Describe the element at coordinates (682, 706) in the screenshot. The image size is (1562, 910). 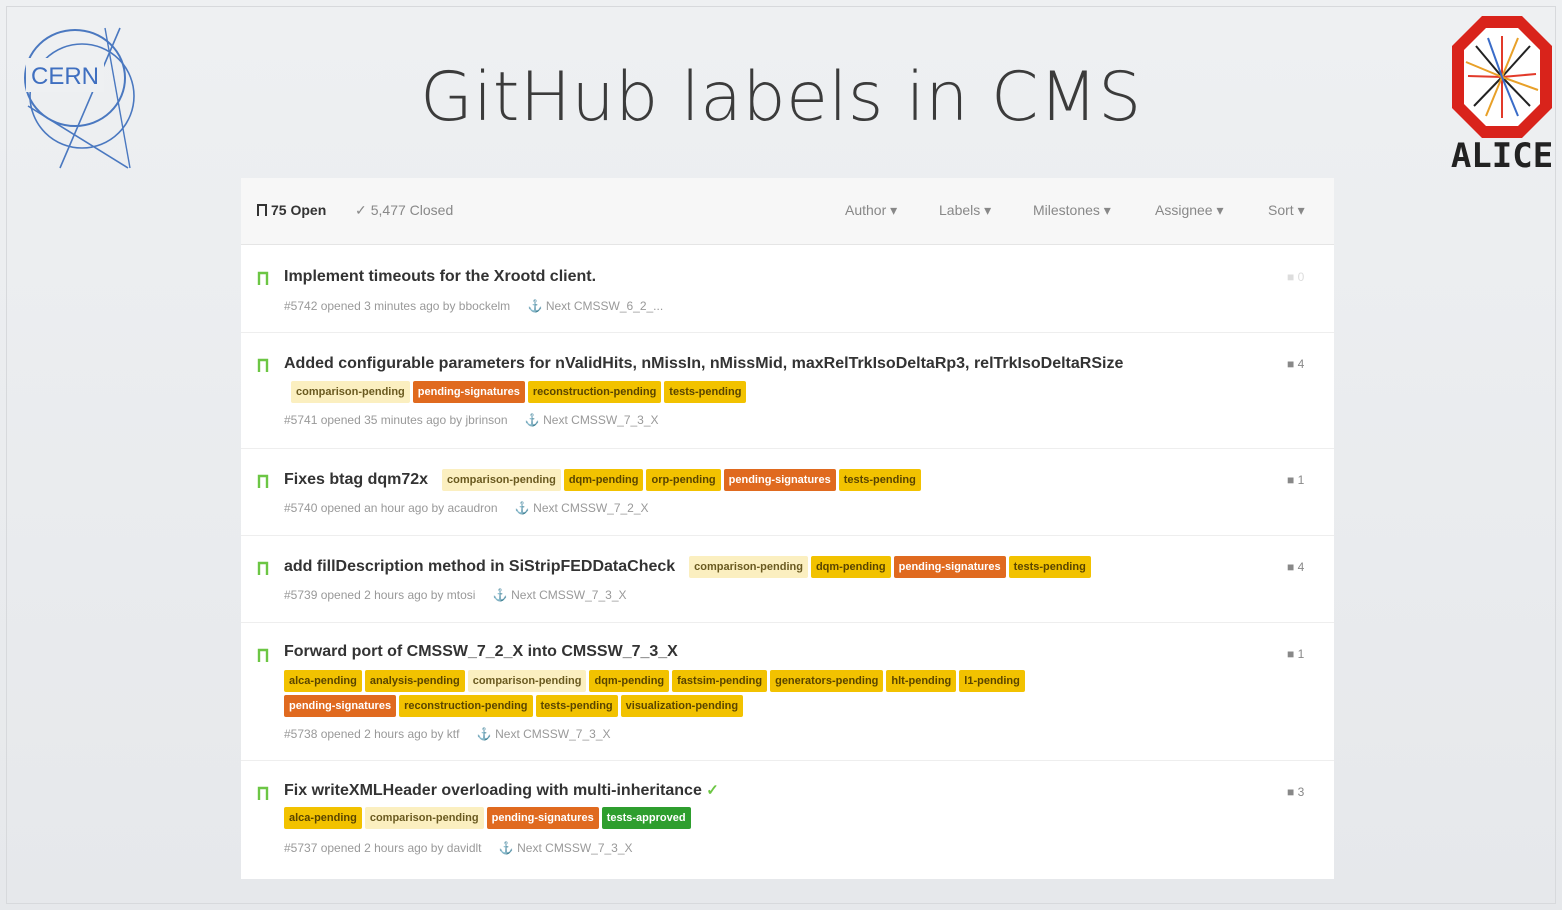
I see `label-badge: visualization-pending` at that location.